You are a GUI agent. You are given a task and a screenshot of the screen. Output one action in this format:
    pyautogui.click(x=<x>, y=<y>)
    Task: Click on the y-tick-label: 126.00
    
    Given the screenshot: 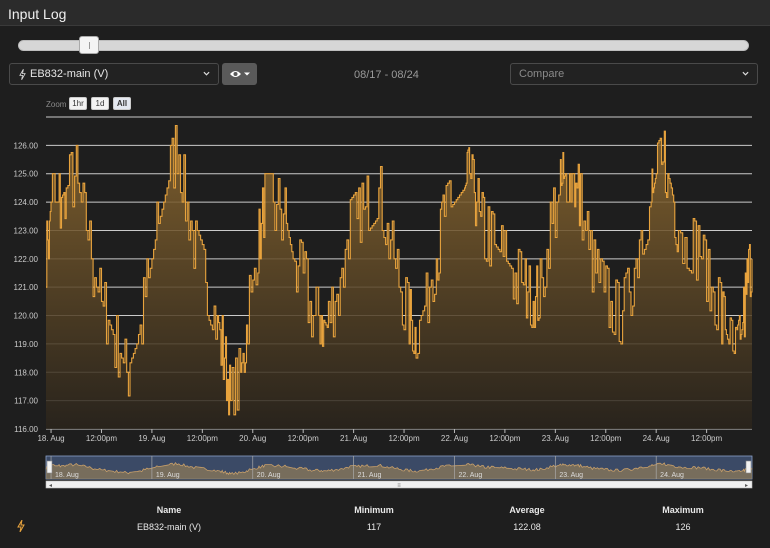 What is the action you would take?
    pyautogui.click(x=26, y=145)
    